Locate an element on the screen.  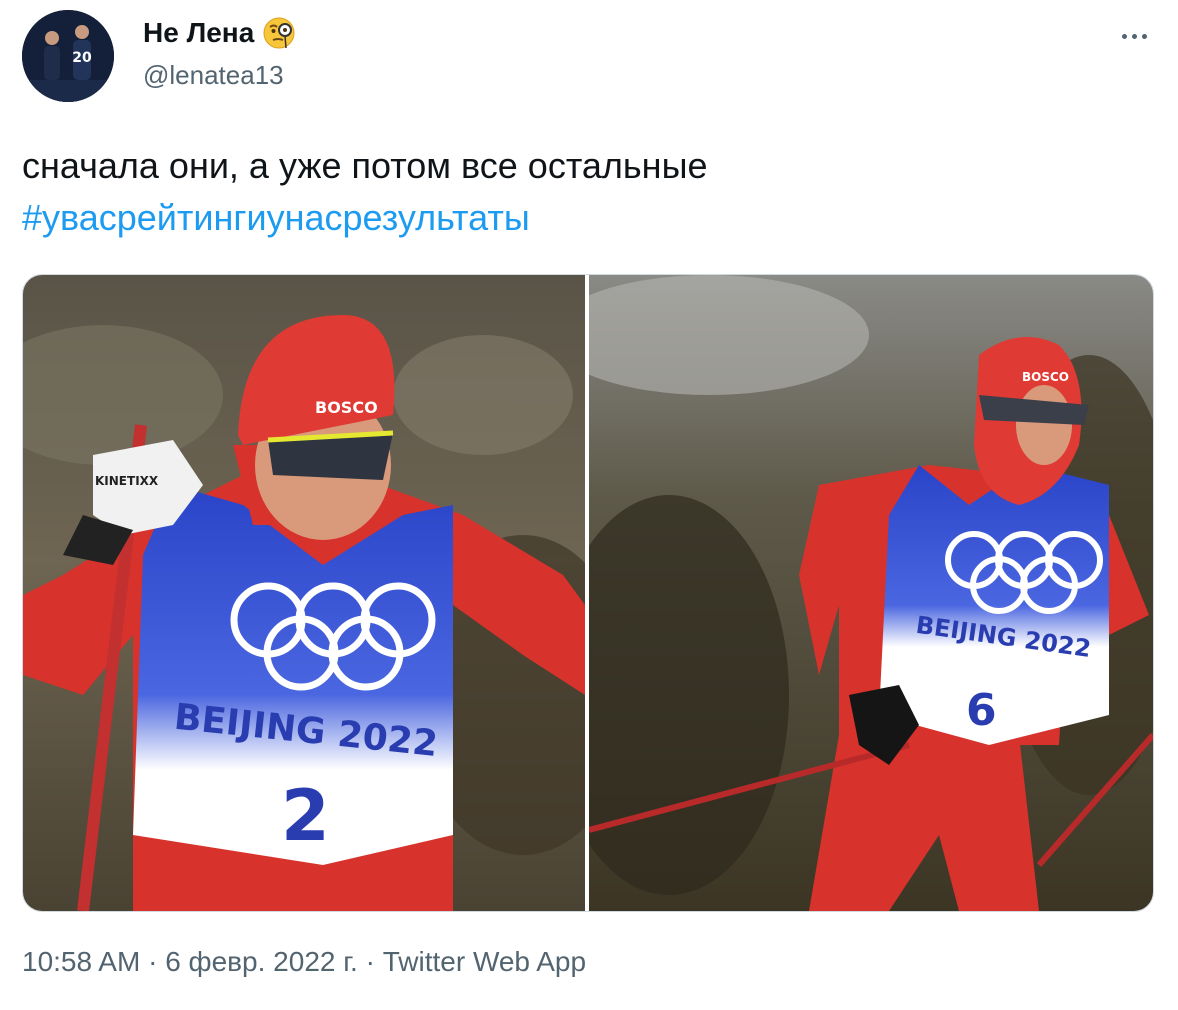
face-with-monocle-icon is located at coordinates (279, 33).